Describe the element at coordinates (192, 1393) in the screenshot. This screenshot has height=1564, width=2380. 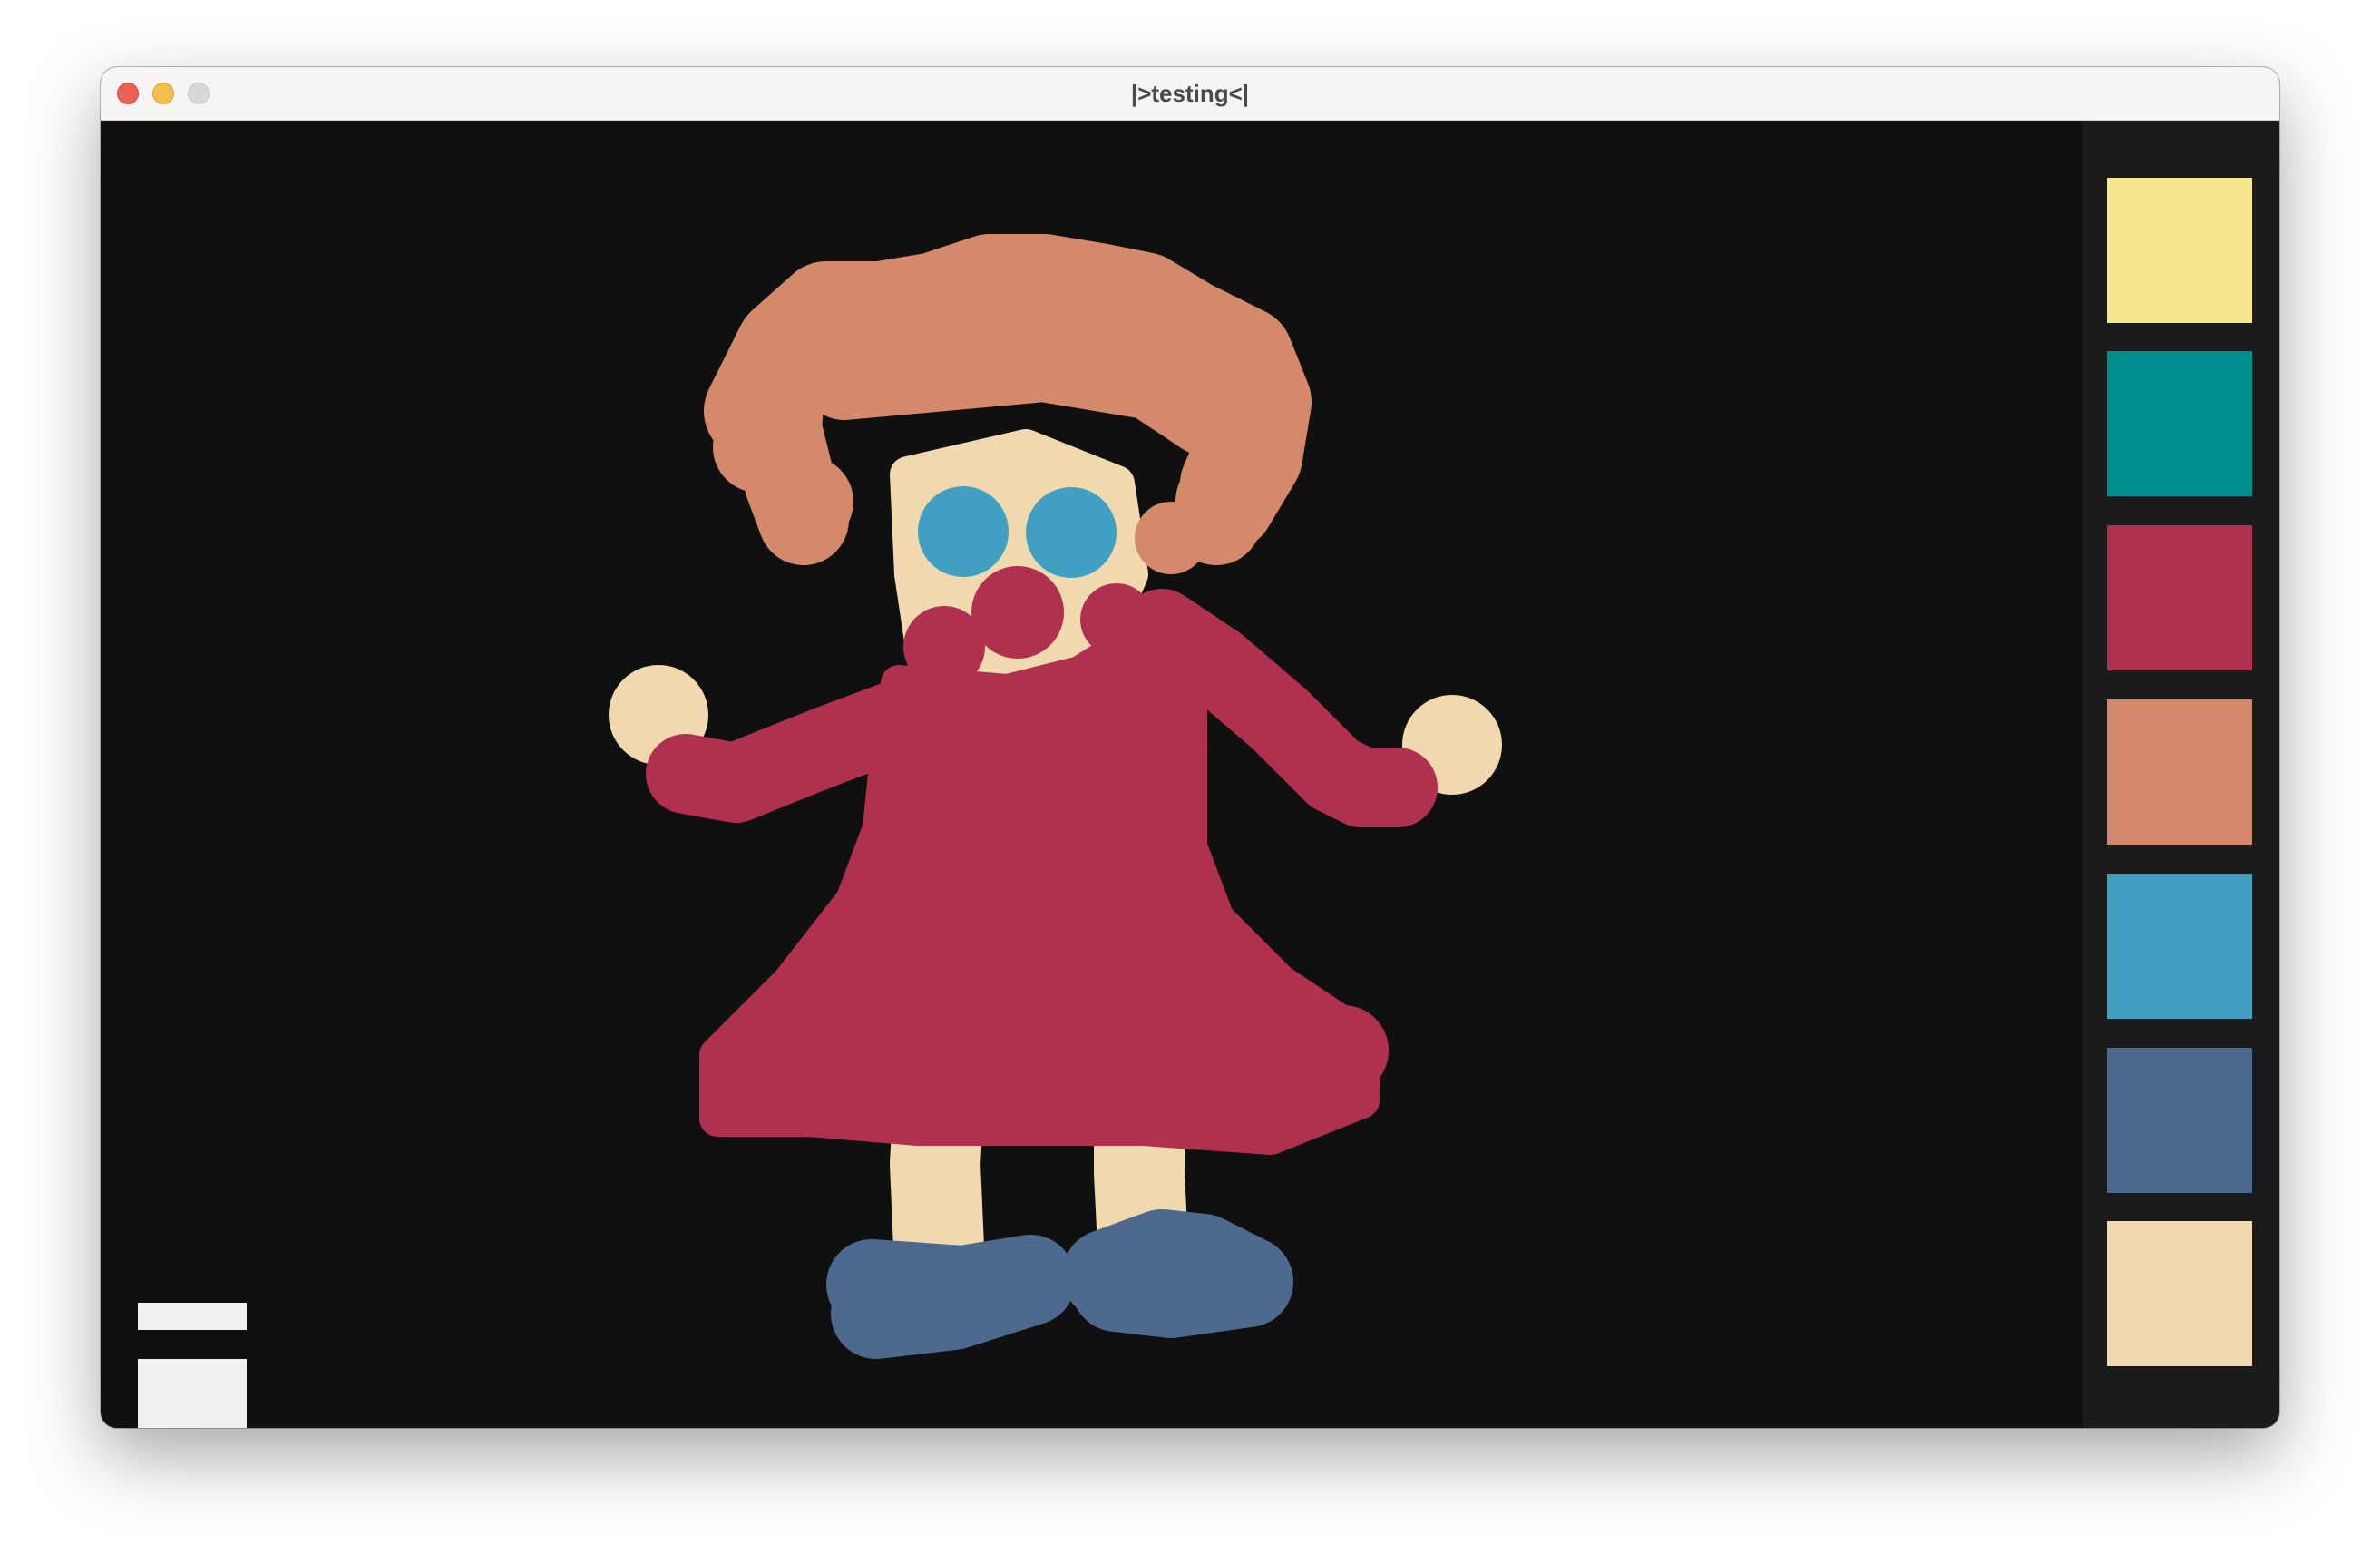
I see `brush-size-large-button` at that location.